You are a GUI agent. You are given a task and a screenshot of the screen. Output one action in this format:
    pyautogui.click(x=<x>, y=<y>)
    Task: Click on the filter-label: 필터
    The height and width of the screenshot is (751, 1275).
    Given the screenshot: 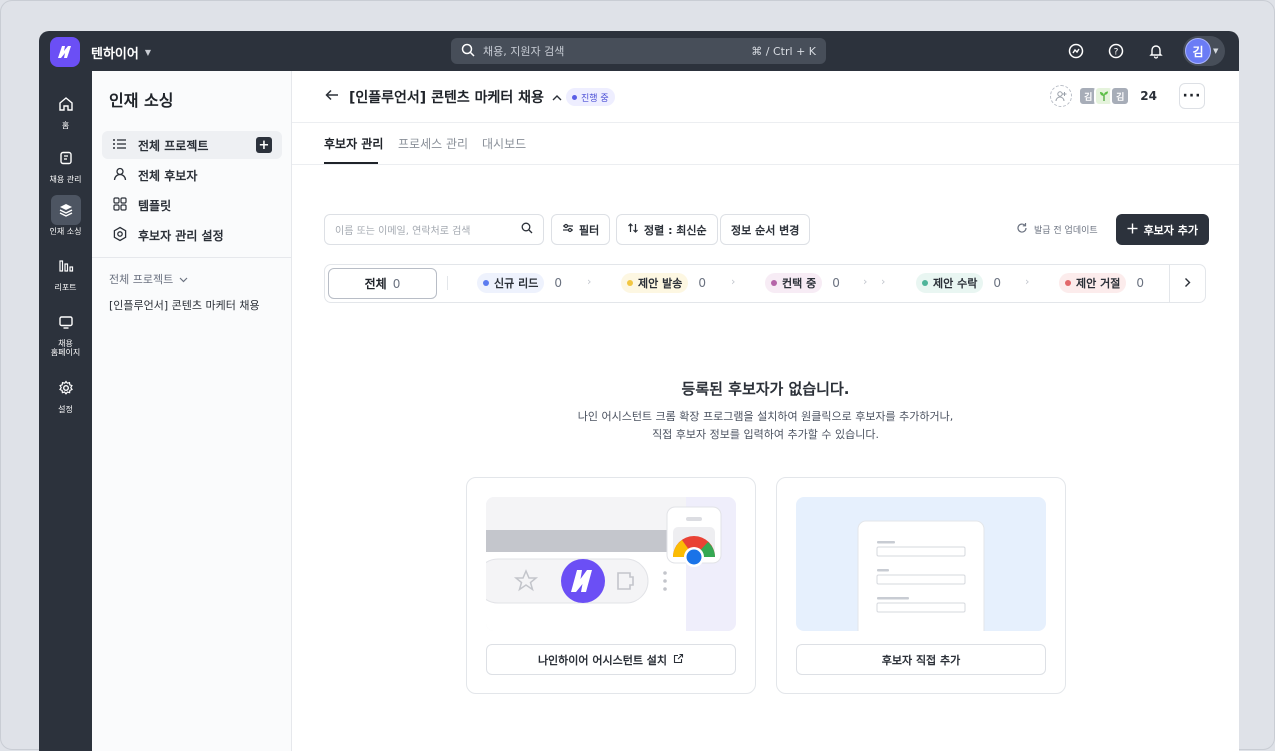 What is the action you would take?
    pyautogui.click(x=589, y=230)
    